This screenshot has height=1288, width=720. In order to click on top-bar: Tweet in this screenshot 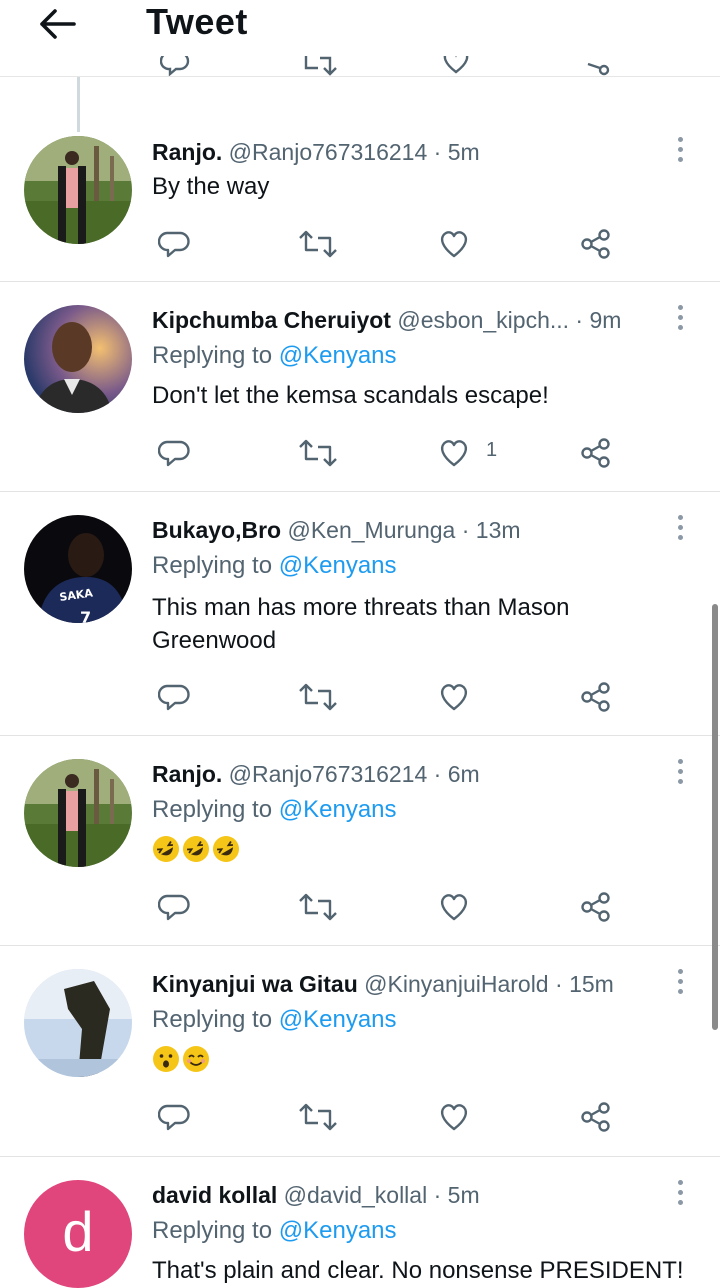, I will do `click(360, 38)`.